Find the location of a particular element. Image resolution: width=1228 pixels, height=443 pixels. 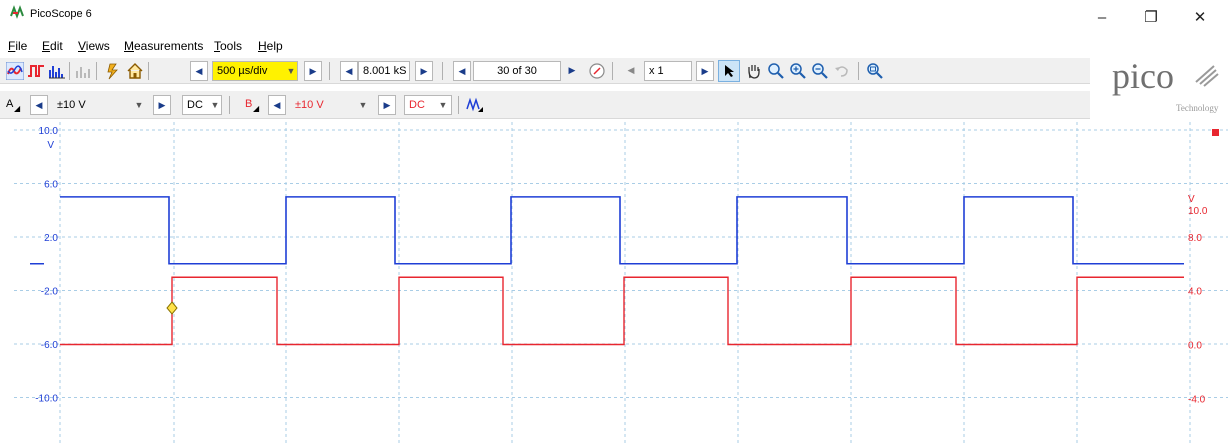

right-axis-tick-label: 10.0 is located at coordinates (1198, 211).